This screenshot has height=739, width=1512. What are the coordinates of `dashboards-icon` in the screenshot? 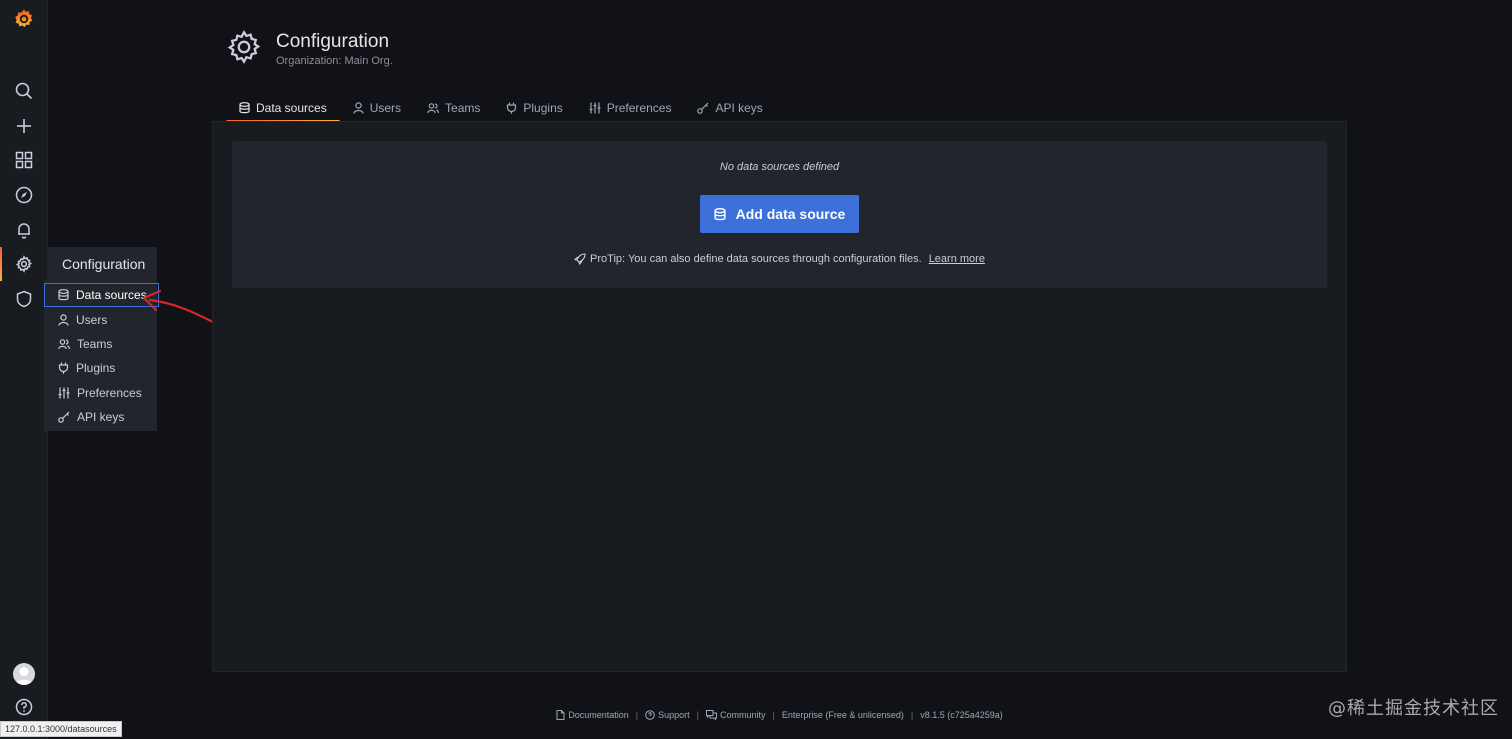 It's located at (24, 160).